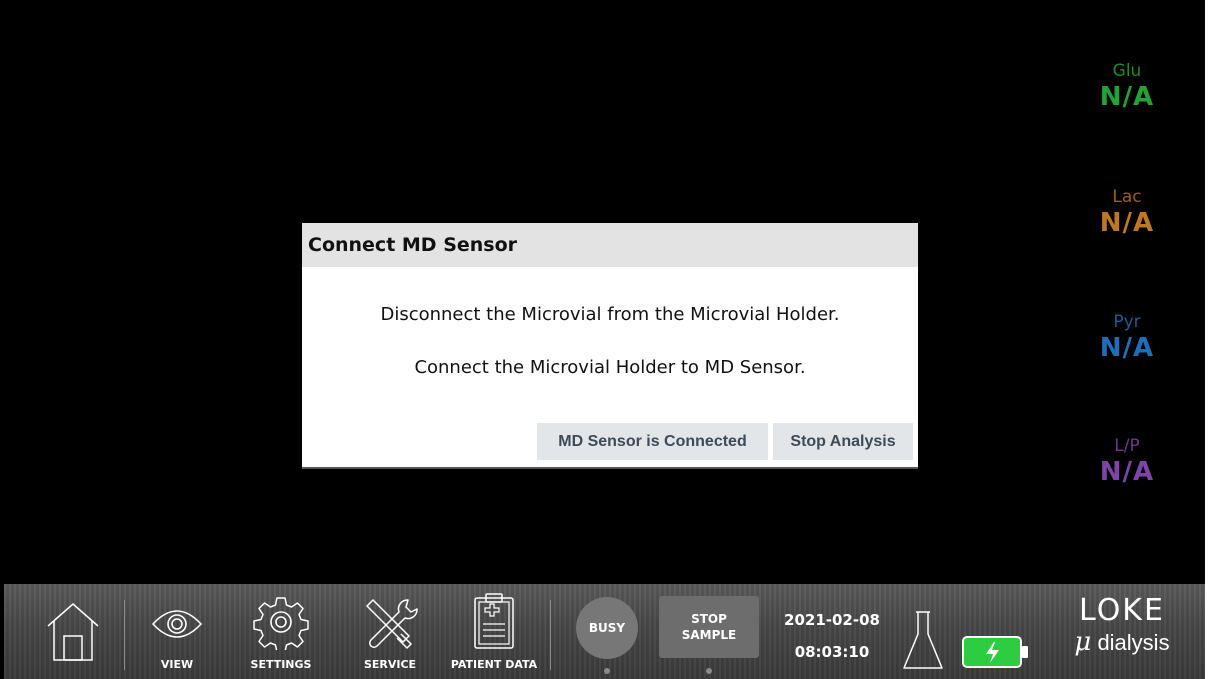  What do you see at coordinates (1127, 223) in the screenshot?
I see `readout-lac-value: N/A` at bounding box center [1127, 223].